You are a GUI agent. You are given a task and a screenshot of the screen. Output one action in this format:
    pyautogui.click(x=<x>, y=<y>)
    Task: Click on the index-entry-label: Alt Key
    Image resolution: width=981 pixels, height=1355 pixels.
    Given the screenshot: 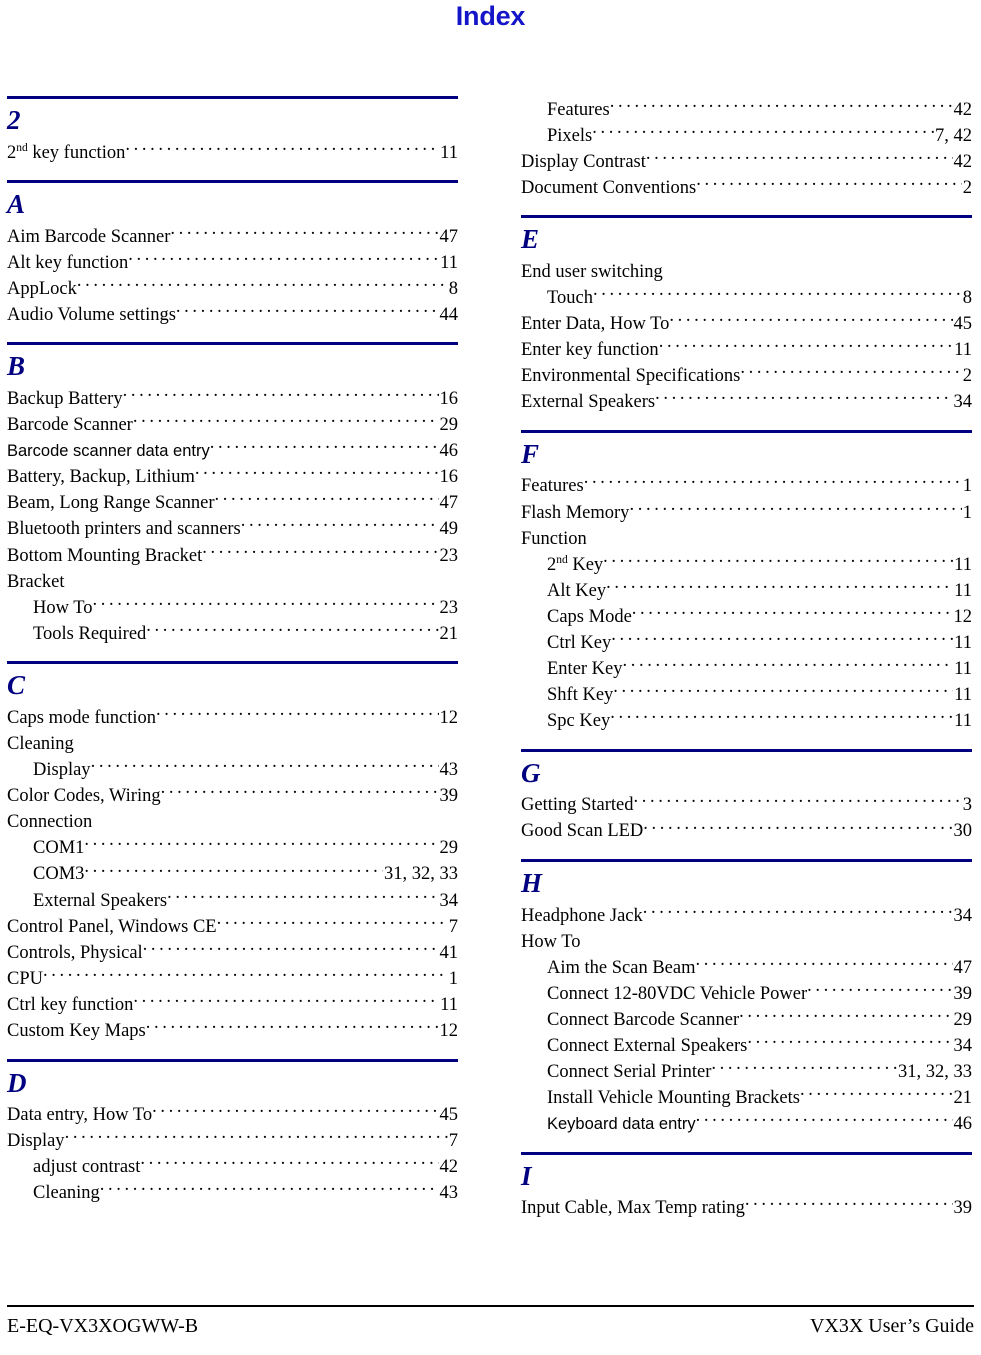 What is the action you would take?
    pyautogui.click(x=577, y=590)
    